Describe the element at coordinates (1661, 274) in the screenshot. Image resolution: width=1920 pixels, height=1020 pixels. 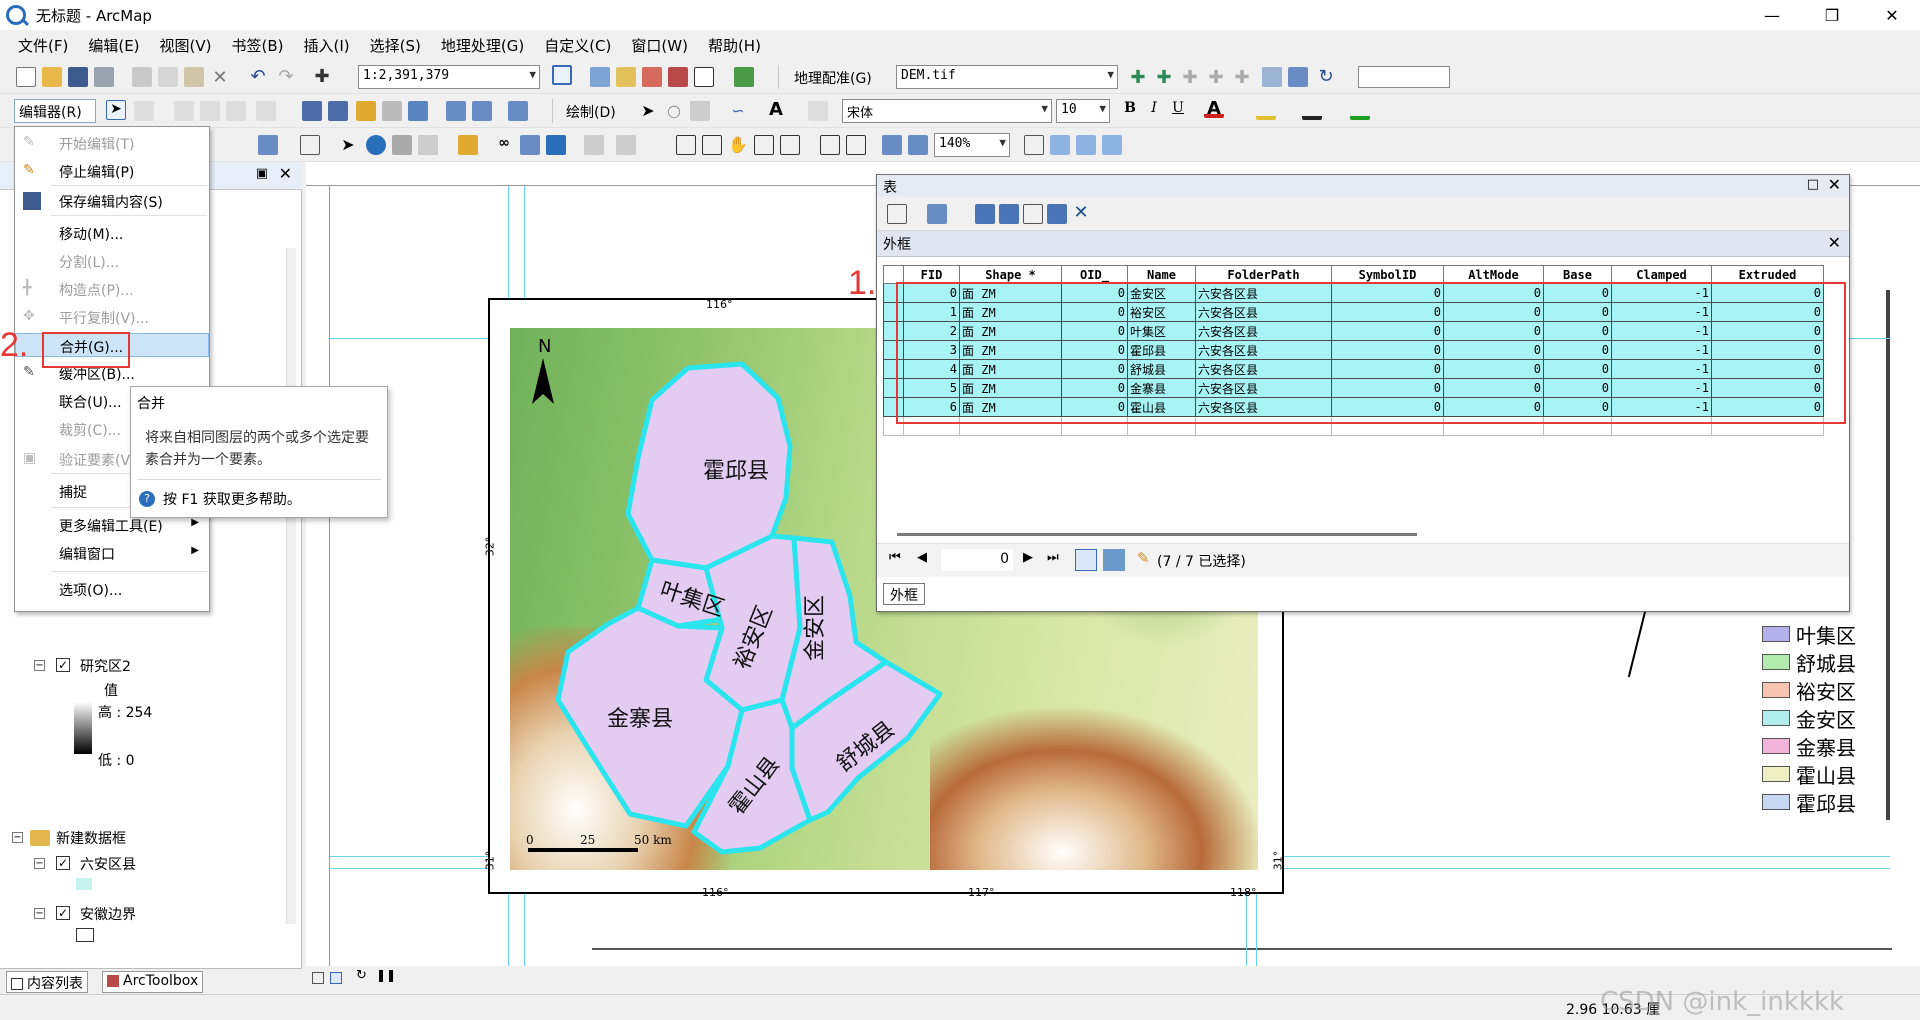
I see `column-header: Clamped` at that location.